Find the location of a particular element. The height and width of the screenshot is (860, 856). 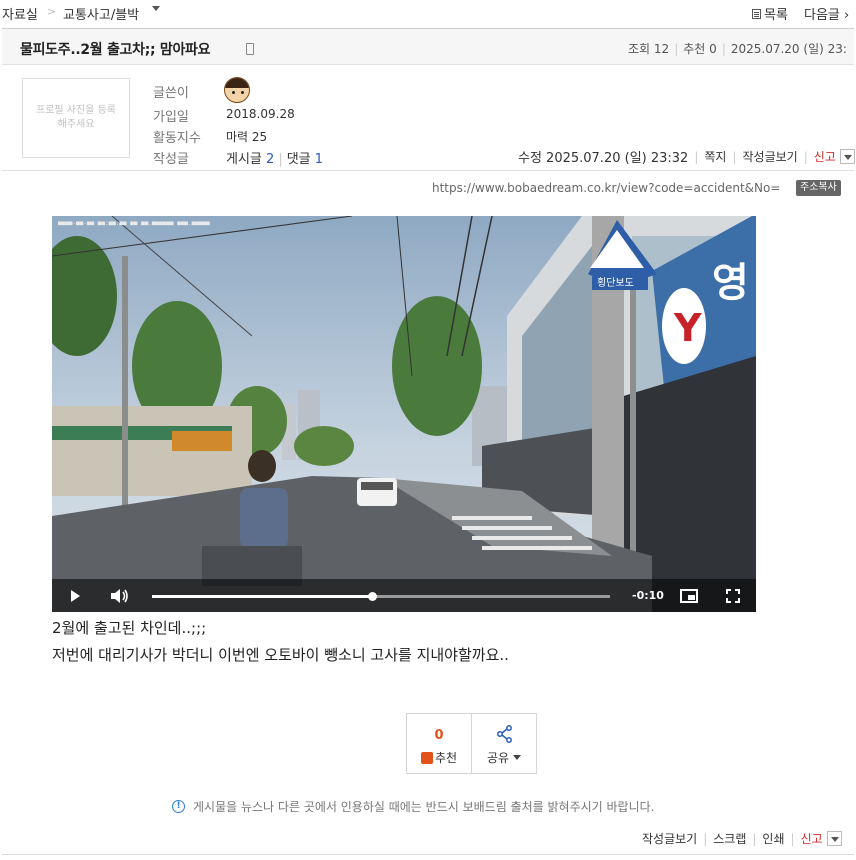

top-navigation: 자료실 > 교통사고/블박 목록 다음글 › is located at coordinates (428, 13).